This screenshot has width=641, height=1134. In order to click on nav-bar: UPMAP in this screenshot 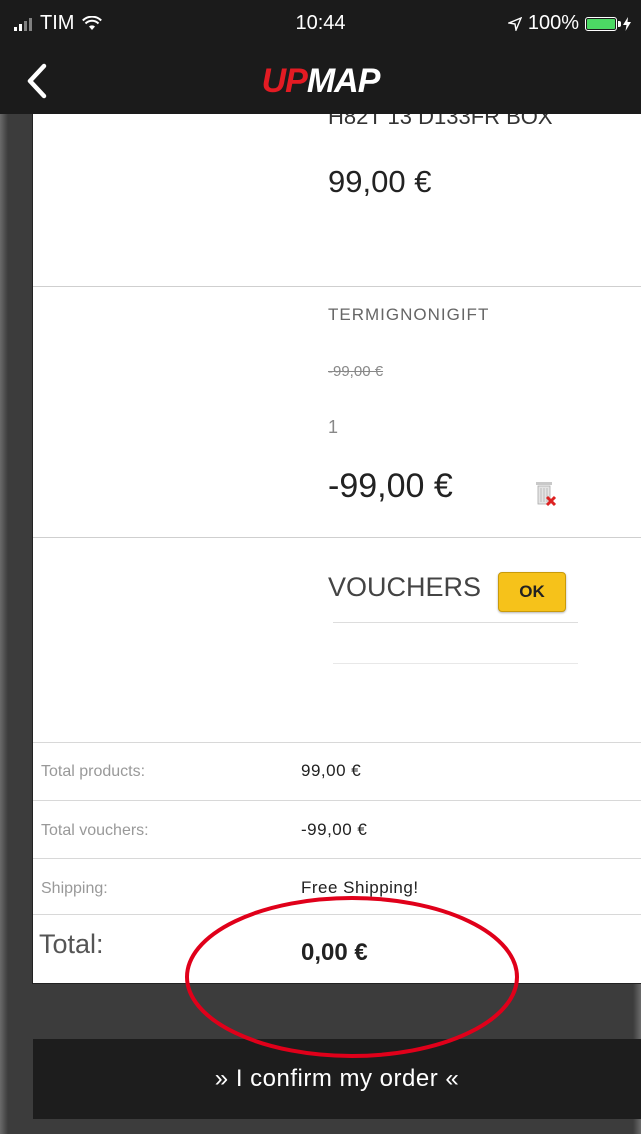, I will do `click(320, 81)`.